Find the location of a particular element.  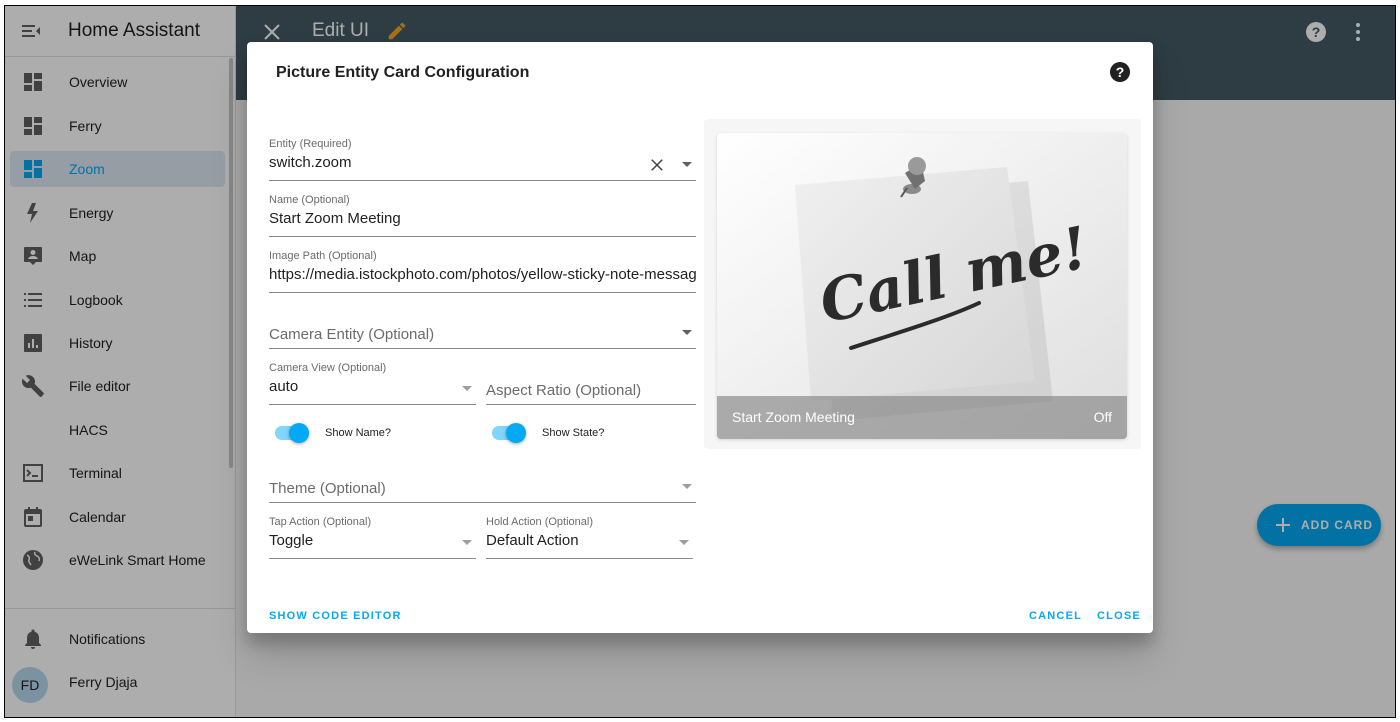

hold-action-select: Hold Action (Optional) Default Action is located at coordinates (589, 537).